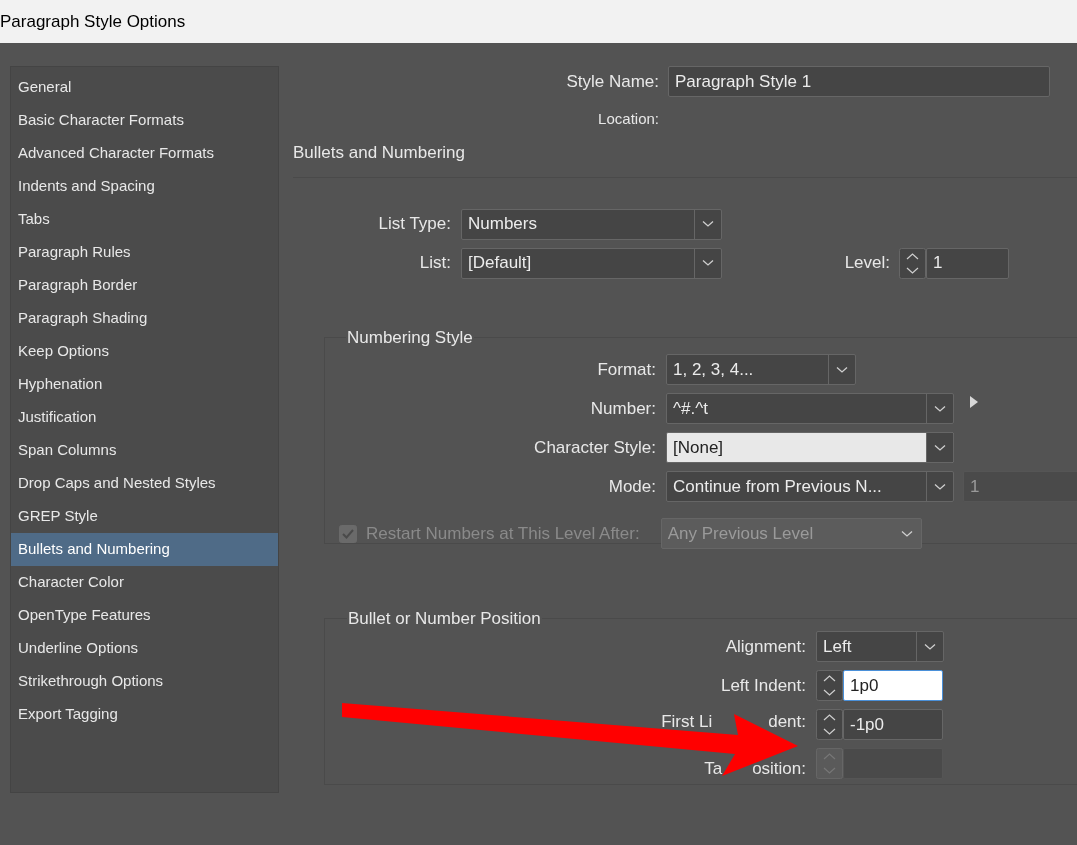 Image resolution: width=1077 pixels, height=845 pixels. What do you see at coordinates (622, 409) in the screenshot?
I see `field-label: Number:` at bounding box center [622, 409].